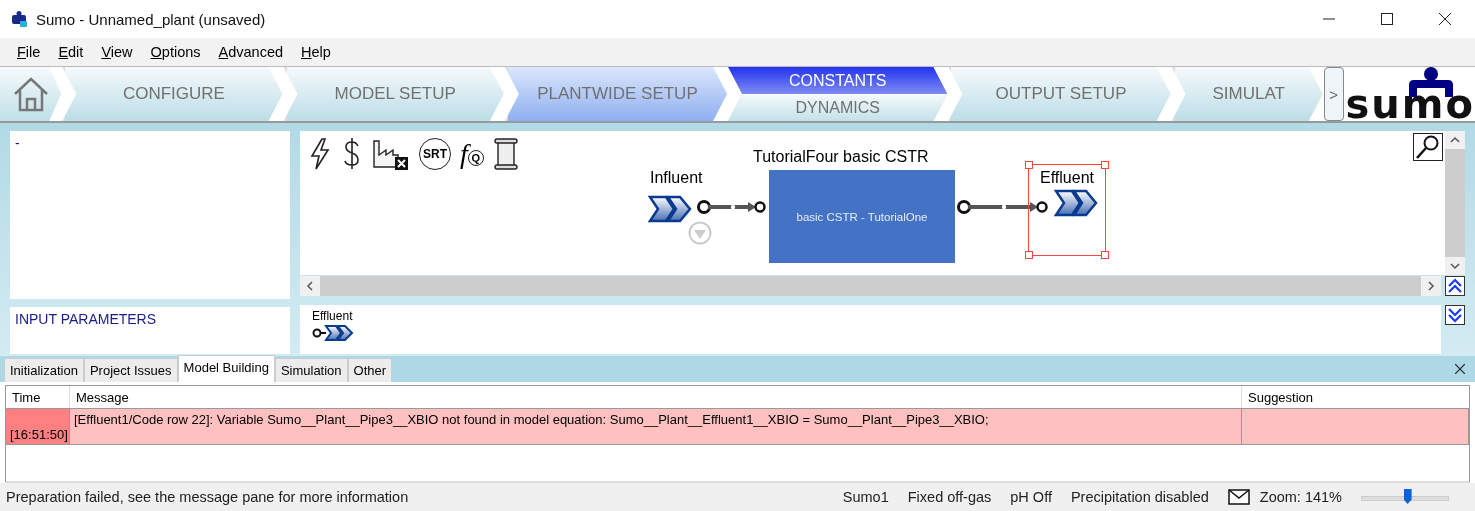 The image size is (1475, 511). Describe the element at coordinates (251, 52) in the screenshot. I see `menu-item: Advanced` at that location.